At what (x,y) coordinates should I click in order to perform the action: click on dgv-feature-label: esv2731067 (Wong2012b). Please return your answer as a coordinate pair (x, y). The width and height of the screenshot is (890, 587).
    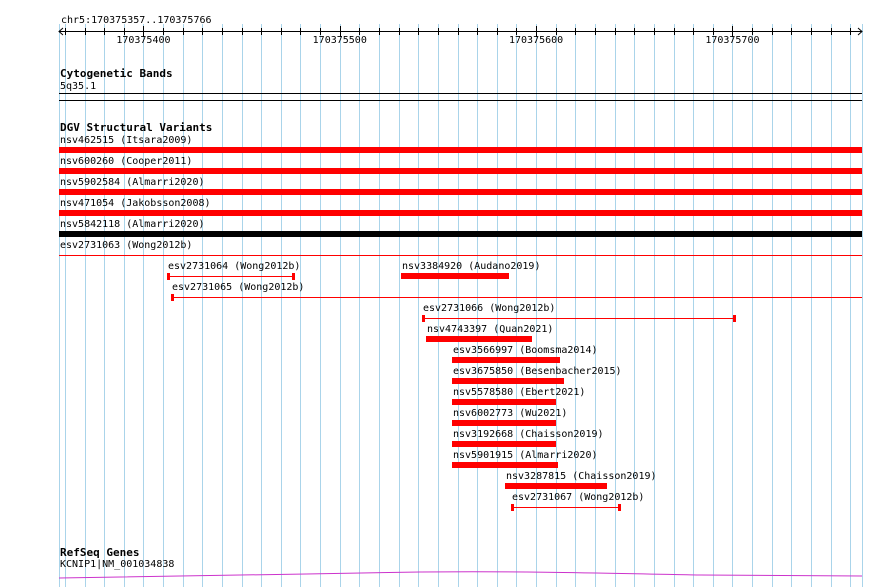
    Looking at the image, I should click on (578, 497).